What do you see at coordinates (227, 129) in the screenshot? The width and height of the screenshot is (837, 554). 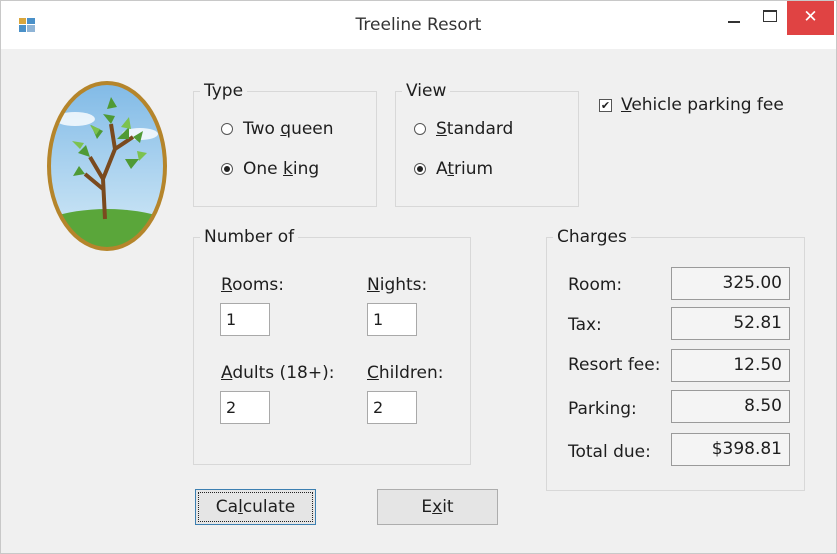 I see `two-queen-radio-circle` at bounding box center [227, 129].